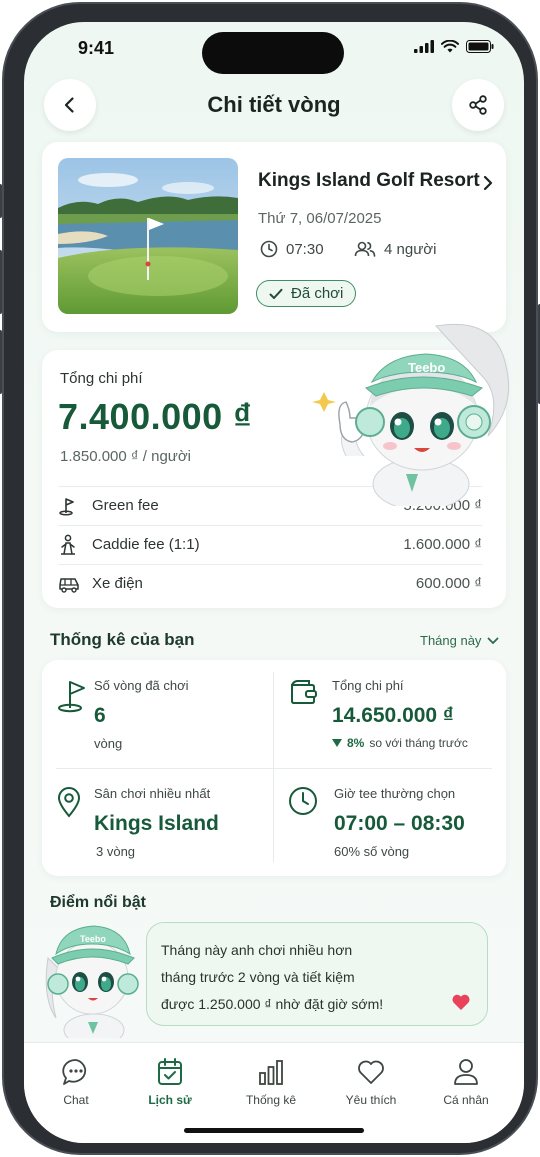  I want to click on users-icon, so click(365, 249).